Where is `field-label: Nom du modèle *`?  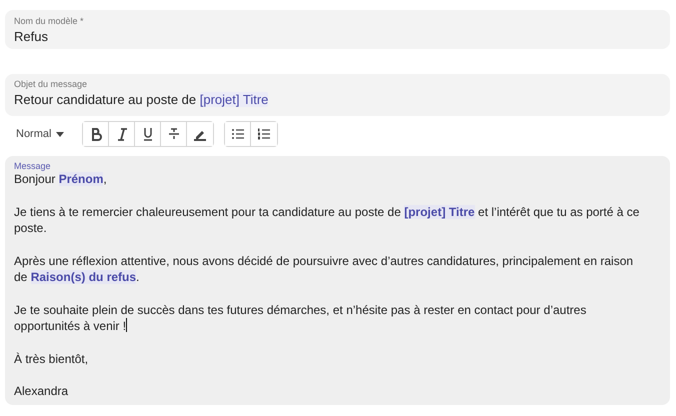 field-label: Nom du modèle * is located at coordinates (49, 21).